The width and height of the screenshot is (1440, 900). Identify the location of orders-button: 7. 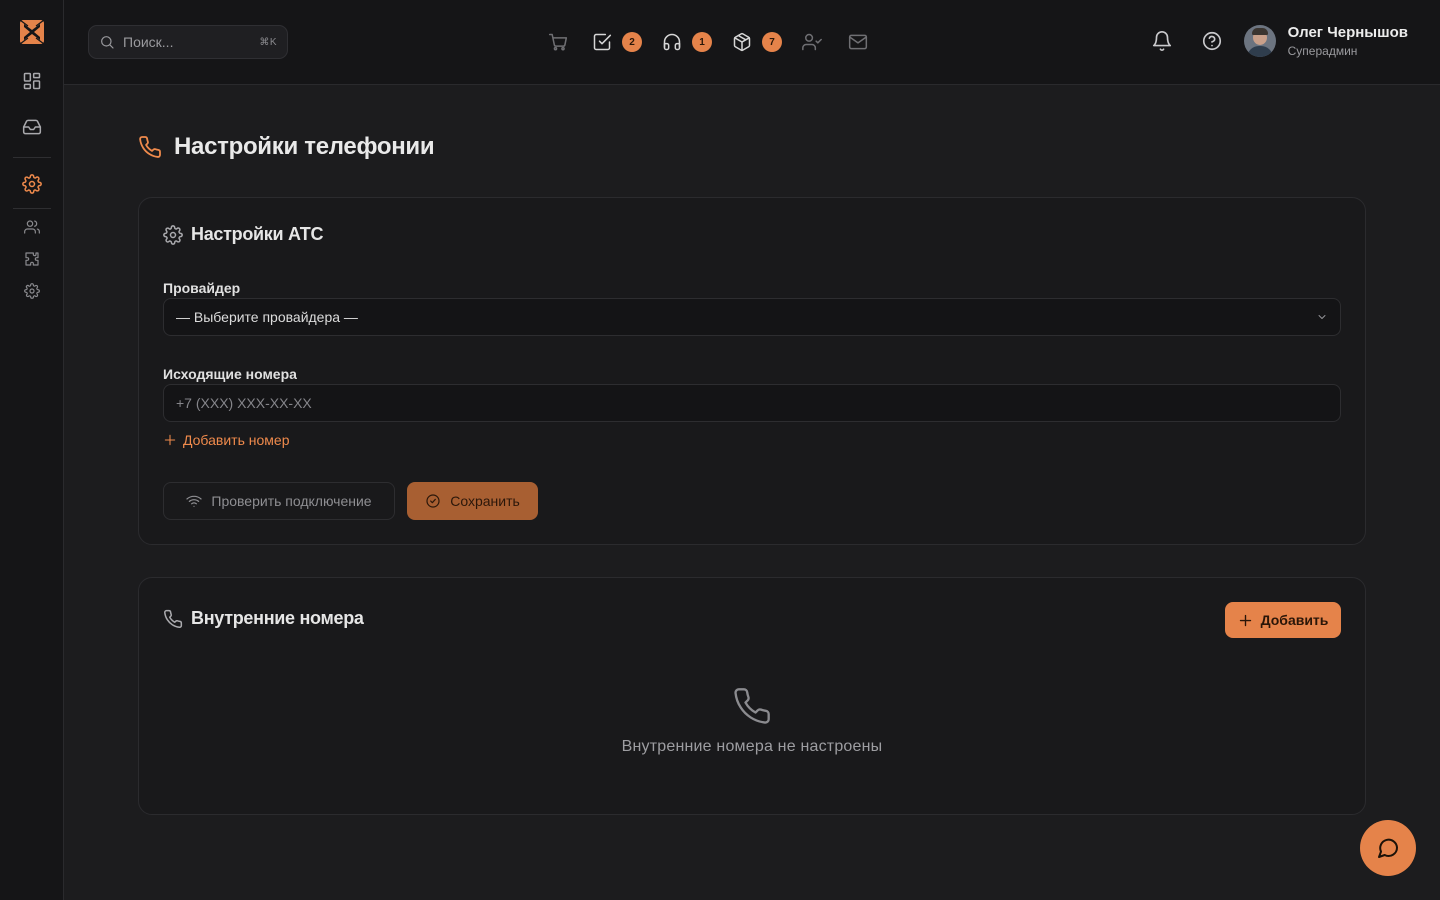
(757, 42).